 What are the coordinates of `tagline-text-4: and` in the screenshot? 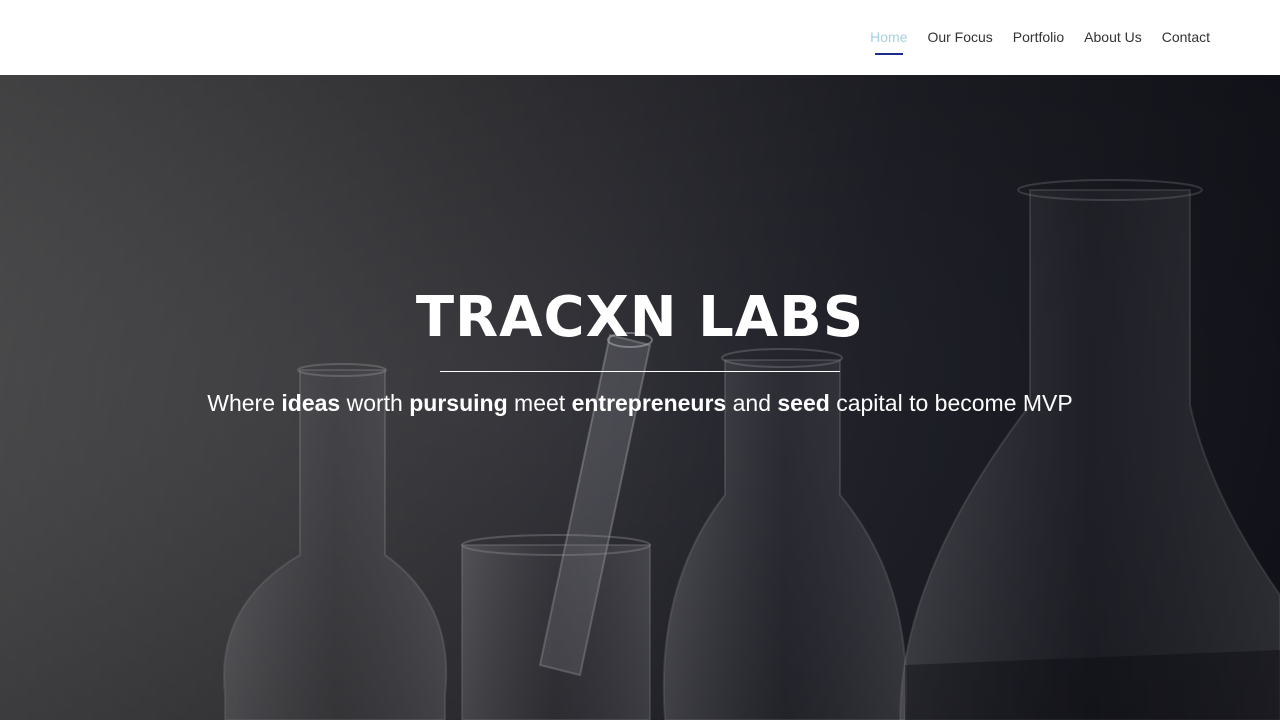 It's located at (752, 403).